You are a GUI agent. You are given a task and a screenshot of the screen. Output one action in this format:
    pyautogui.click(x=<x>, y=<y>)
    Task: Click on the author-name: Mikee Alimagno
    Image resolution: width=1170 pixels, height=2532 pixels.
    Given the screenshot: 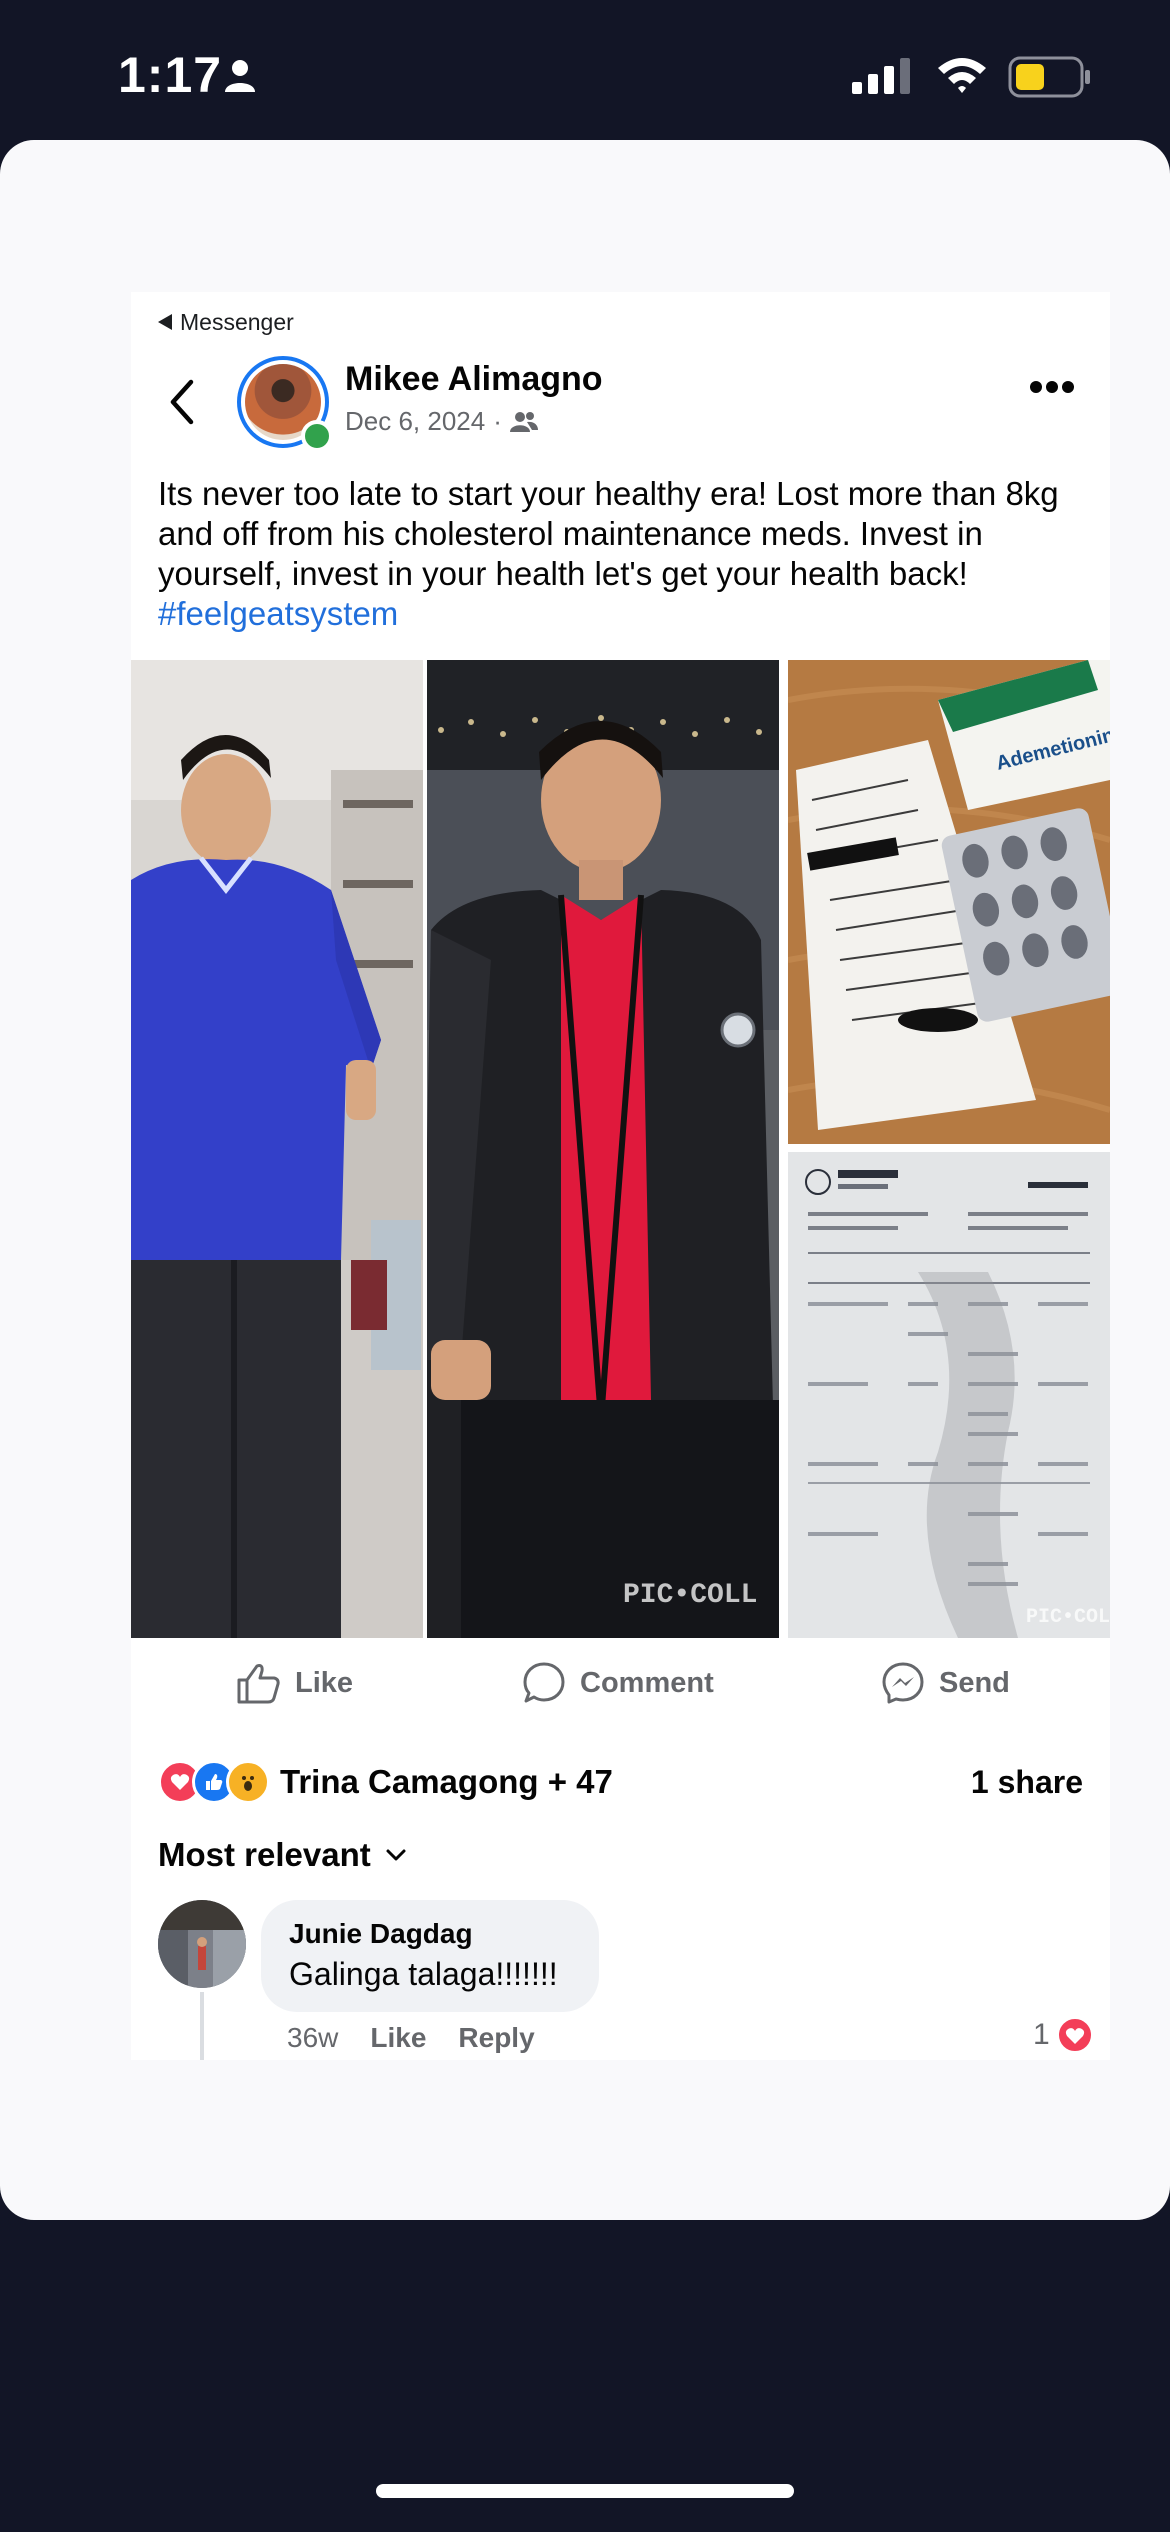 What is the action you would take?
    pyautogui.click(x=474, y=379)
    